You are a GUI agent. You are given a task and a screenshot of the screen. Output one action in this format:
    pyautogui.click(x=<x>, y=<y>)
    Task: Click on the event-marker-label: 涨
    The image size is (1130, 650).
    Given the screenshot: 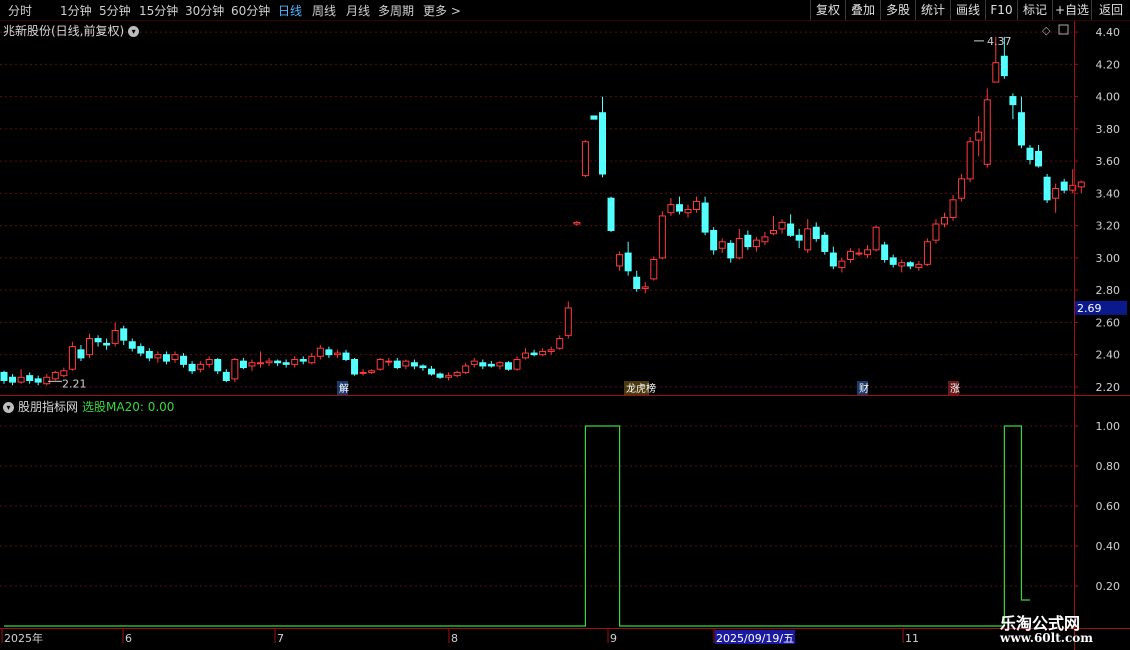 What is the action you would take?
    pyautogui.click(x=955, y=389)
    